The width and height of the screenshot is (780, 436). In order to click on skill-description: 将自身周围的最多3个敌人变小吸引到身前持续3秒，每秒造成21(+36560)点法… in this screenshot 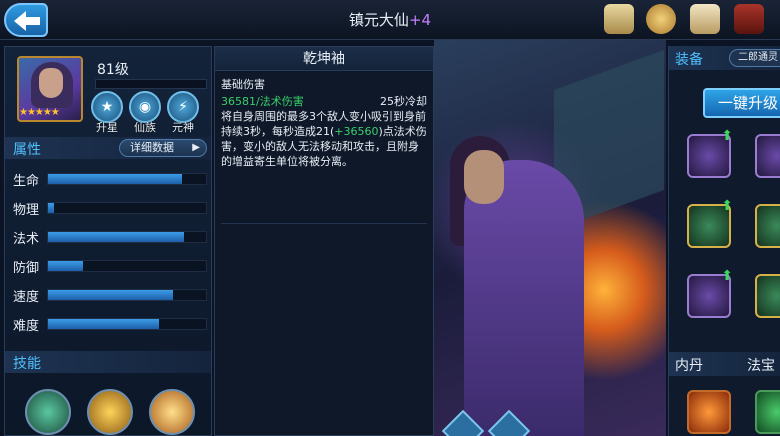, I will do `click(325, 139)`.